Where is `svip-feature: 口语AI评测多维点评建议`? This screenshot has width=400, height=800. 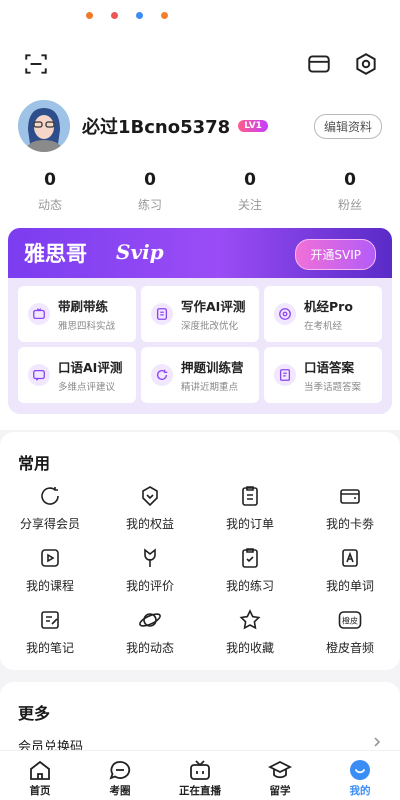 svip-feature: 口语AI评测多维点评建议 is located at coordinates (77, 375).